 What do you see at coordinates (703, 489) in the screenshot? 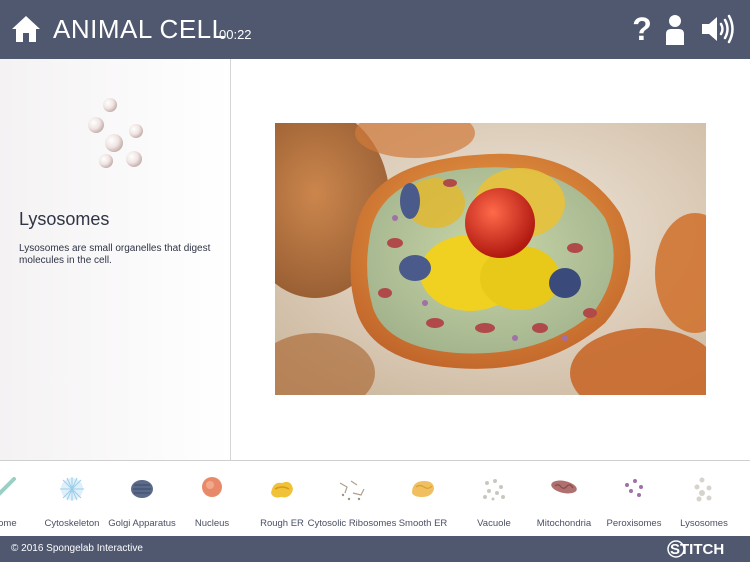
I see `lysosomes-icon` at bounding box center [703, 489].